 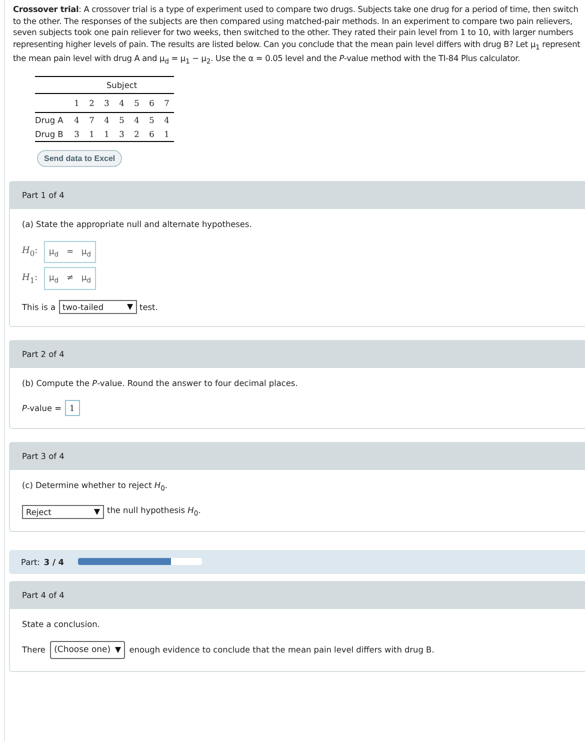 What do you see at coordinates (152, 134) in the screenshot?
I see `table-cell: 6` at bounding box center [152, 134].